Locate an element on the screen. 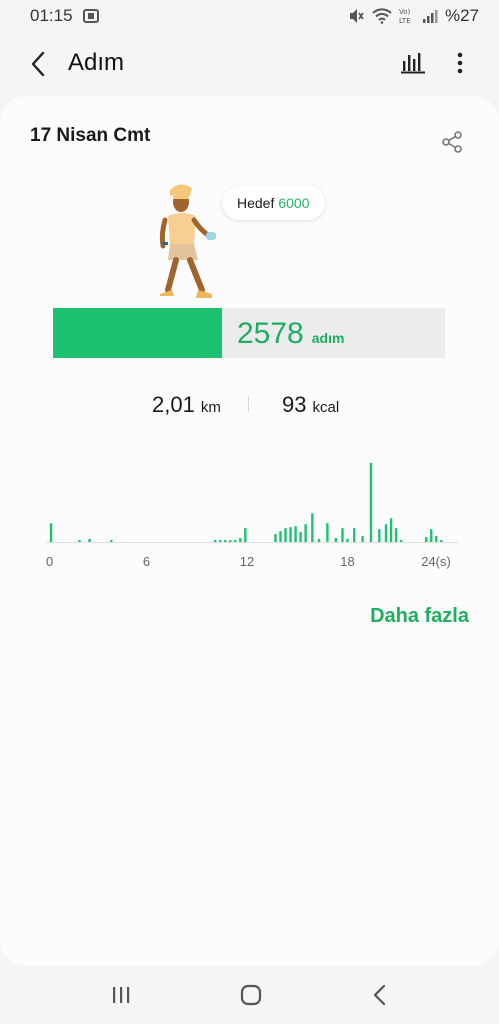  volte-icon: Vo) LTE is located at coordinates (407, 16).